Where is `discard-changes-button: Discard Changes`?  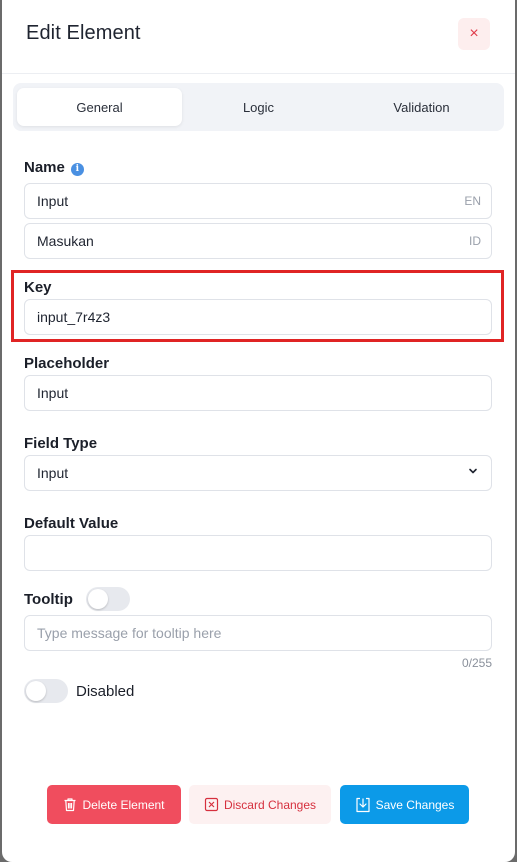 discard-changes-button: Discard Changes is located at coordinates (260, 804).